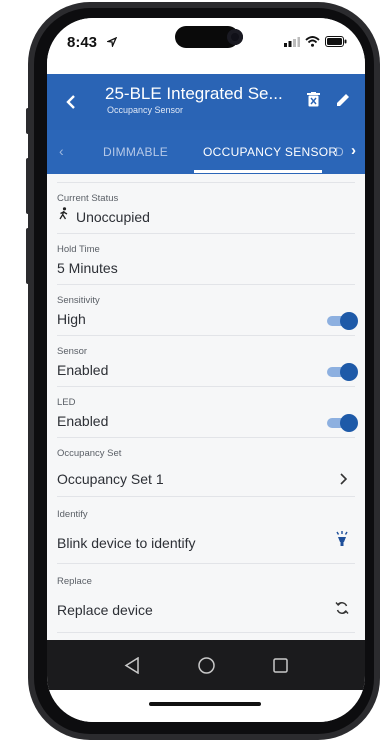 The height and width of the screenshot is (743, 386). What do you see at coordinates (61, 151) in the screenshot?
I see `tab-scroll-left-icon: ‹` at bounding box center [61, 151].